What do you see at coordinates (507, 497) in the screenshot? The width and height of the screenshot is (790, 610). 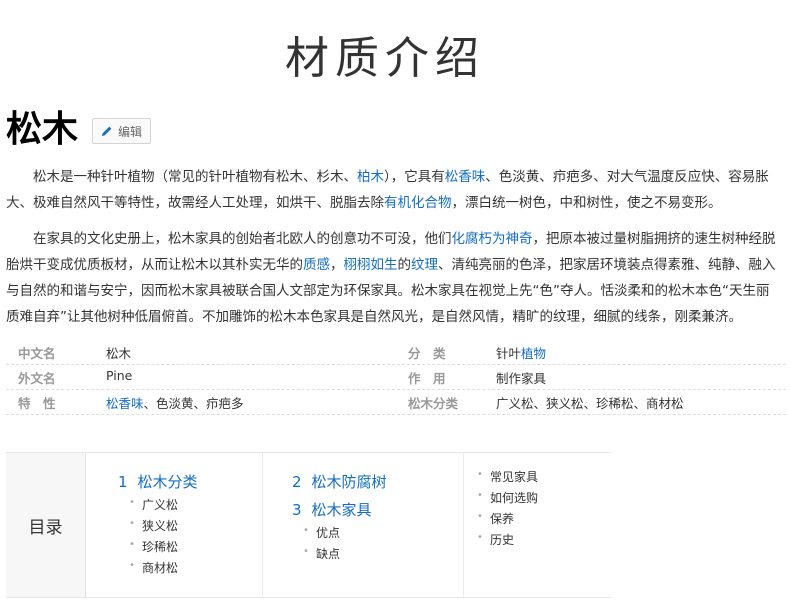 I see `toc-sub-item: 如何选购` at bounding box center [507, 497].